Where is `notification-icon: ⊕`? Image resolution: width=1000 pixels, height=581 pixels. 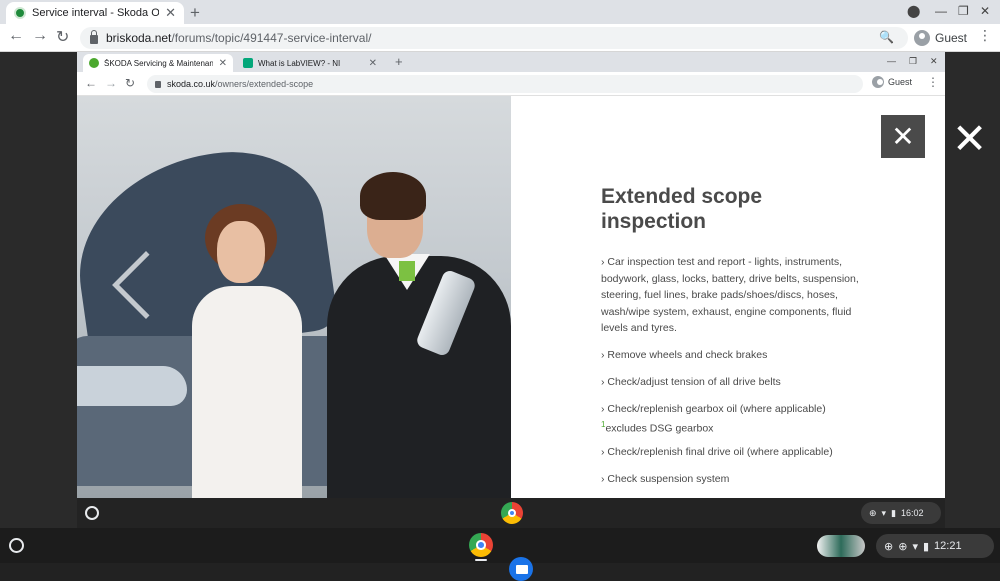 notification-icon: ⊕ is located at coordinates (873, 512).